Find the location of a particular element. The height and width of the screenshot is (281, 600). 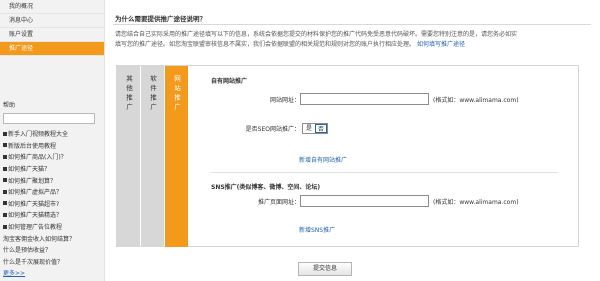

sns-url-input is located at coordinates (364, 201).